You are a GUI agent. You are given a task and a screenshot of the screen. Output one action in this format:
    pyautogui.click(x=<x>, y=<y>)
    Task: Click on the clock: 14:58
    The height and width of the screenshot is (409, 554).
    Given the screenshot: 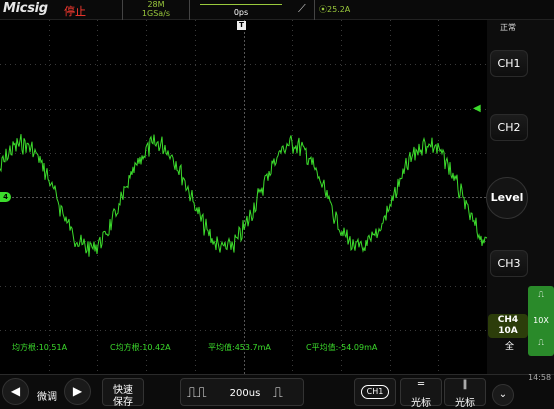 What is the action you would take?
    pyautogui.click(x=540, y=377)
    